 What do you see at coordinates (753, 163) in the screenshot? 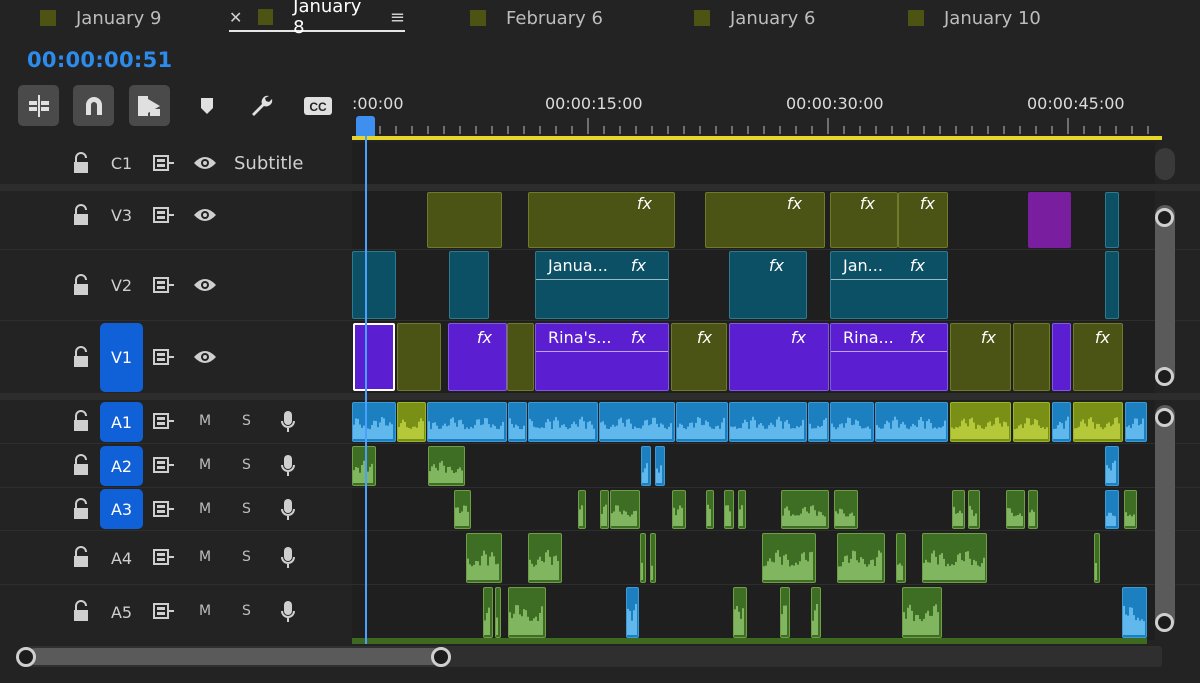
I see `subtitle-lane` at bounding box center [753, 163].